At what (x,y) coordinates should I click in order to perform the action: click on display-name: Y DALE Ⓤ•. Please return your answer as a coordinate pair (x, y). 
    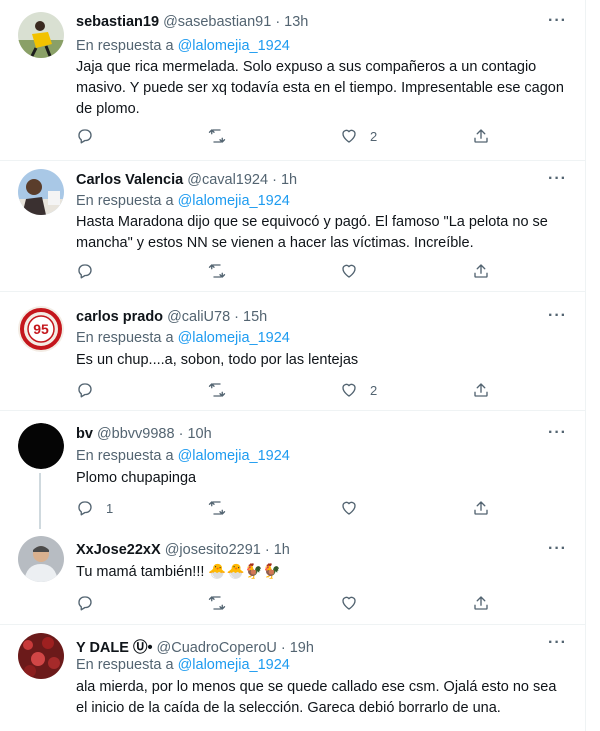
    Looking at the image, I should click on (114, 648).